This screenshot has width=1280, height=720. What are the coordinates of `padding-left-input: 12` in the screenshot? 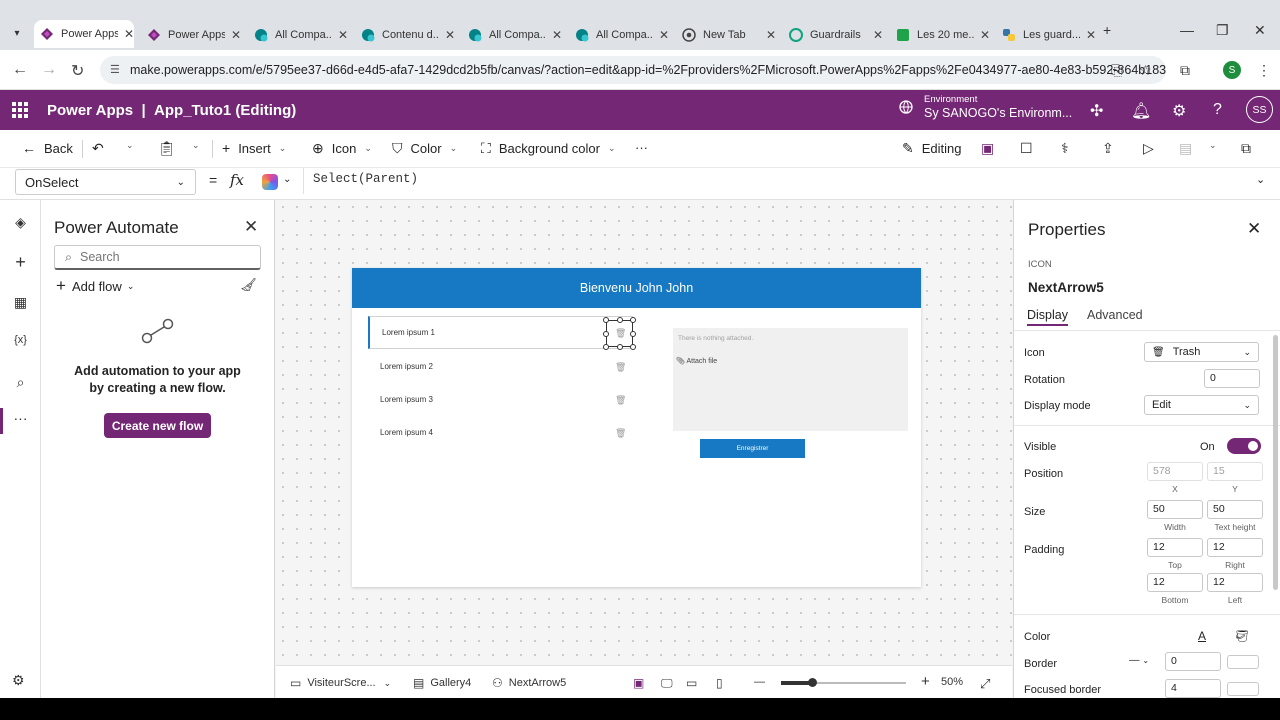 It's located at (1235, 582).